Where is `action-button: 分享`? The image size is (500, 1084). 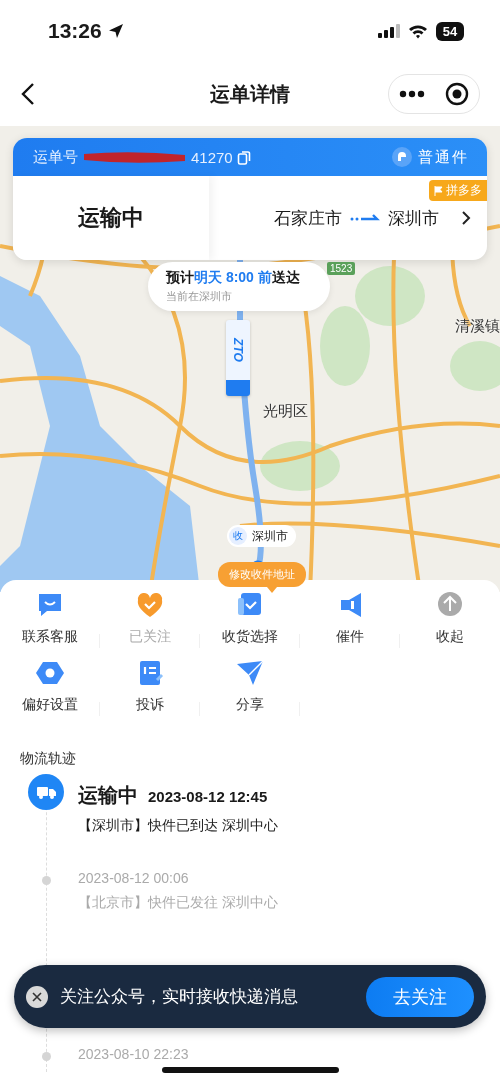
action-button: 分享 is located at coordinates (250, 686).